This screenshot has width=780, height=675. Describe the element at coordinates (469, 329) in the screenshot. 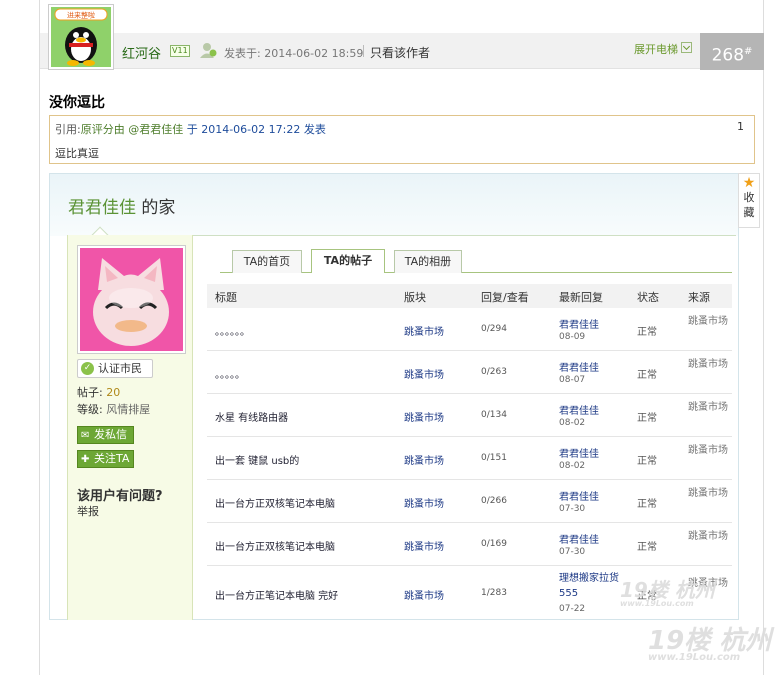

I see `table-row: 。。。。。。 跳蚤市场 0/294 君君佳佳 08-09 正常 跳蚤市场` at that location.